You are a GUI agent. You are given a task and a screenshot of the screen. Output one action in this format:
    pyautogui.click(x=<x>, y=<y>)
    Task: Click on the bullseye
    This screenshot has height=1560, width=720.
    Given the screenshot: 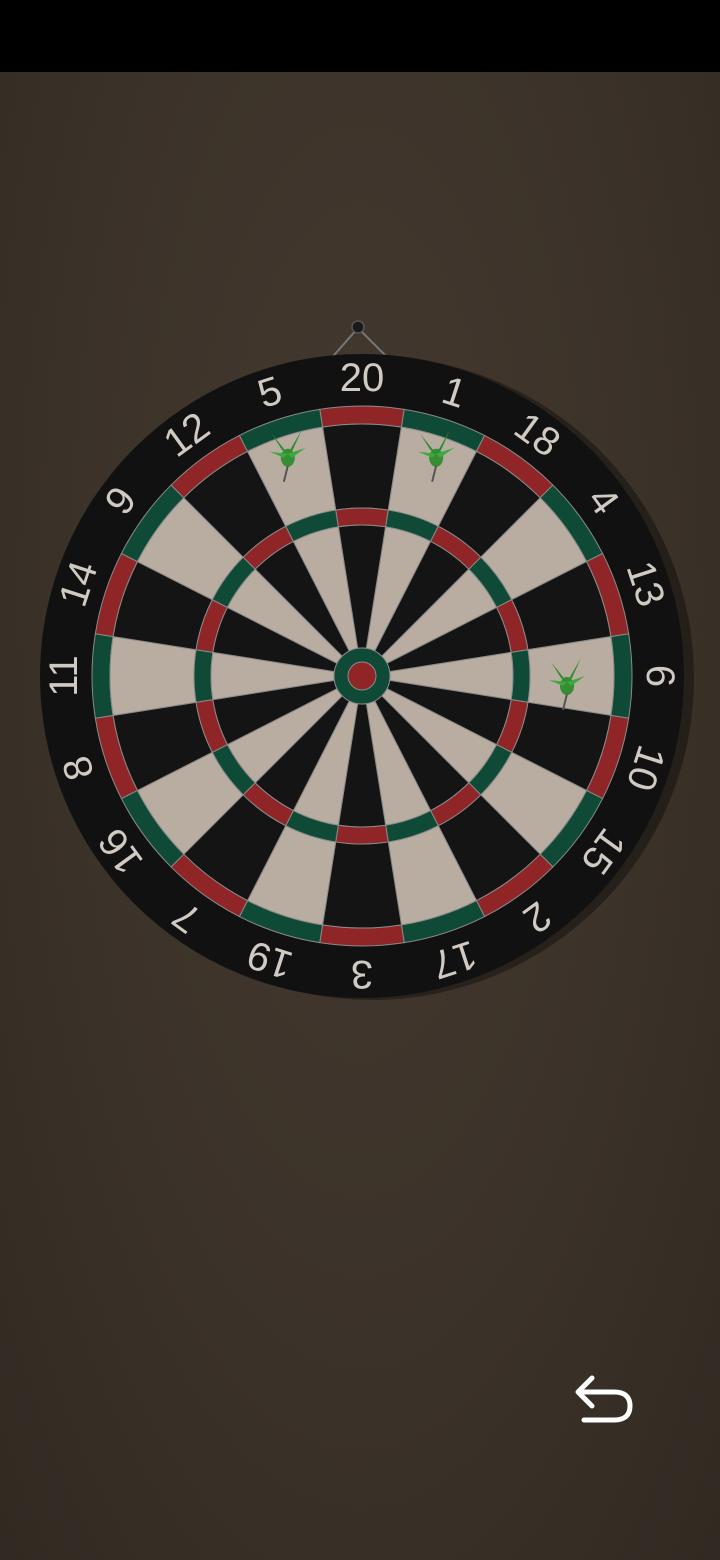 What is the action you would take?
    pyautogui.click(x=362, y=676)
    